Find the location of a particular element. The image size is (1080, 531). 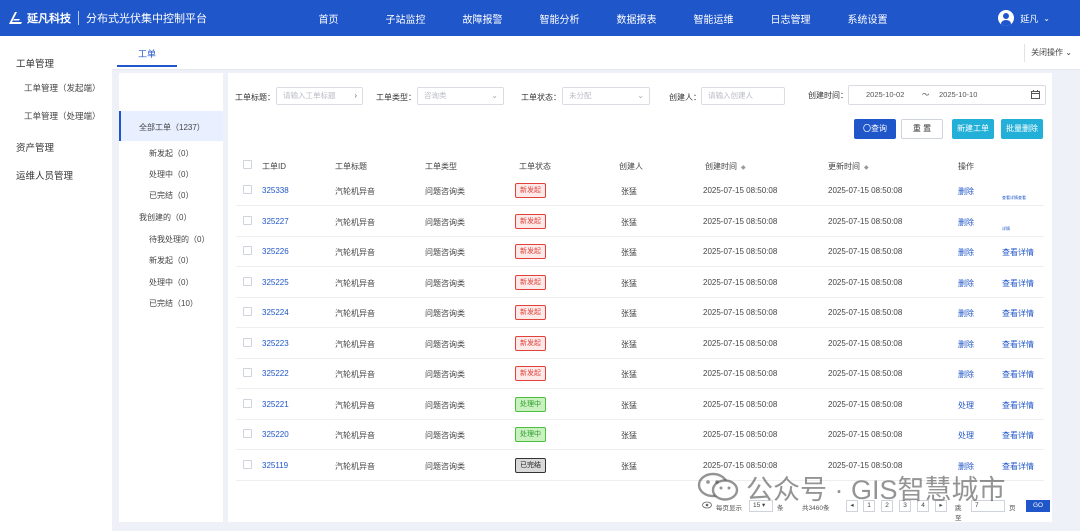

status-filter-select: 未分配 ⌄ is located at coordinates (606, 96).